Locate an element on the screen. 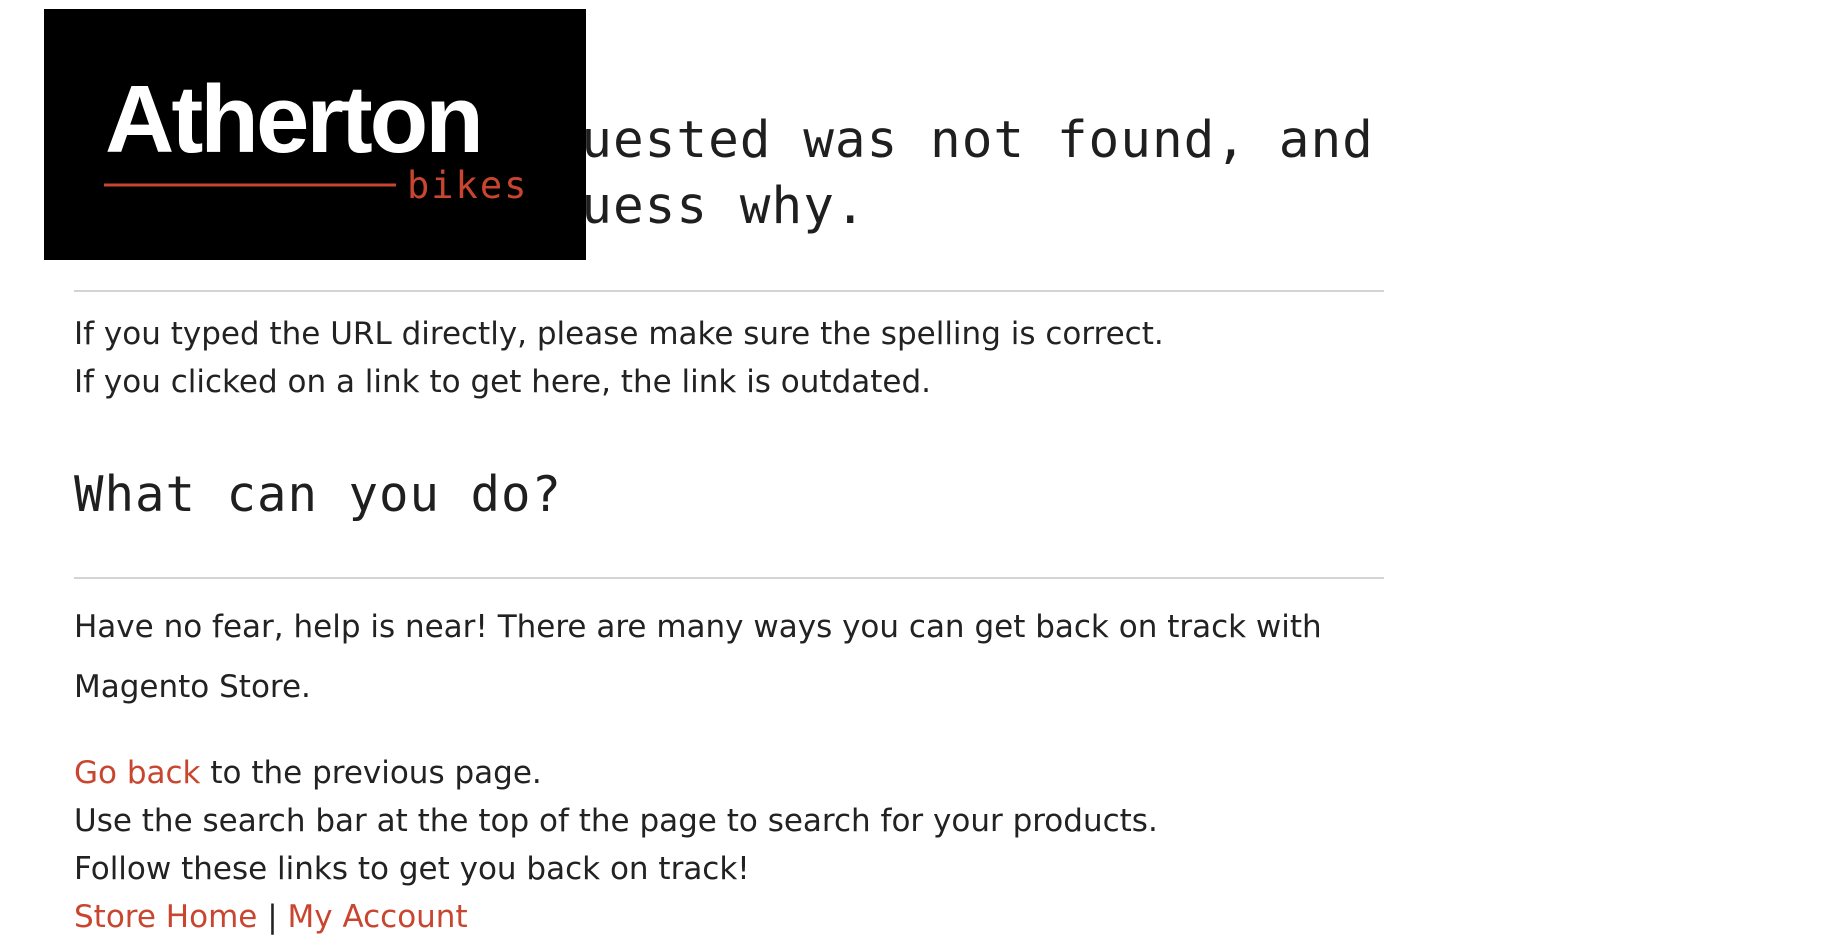 This screenshot has width=1822, height=941. logo-sub-text: bikes is located at coordinates (467, 185).